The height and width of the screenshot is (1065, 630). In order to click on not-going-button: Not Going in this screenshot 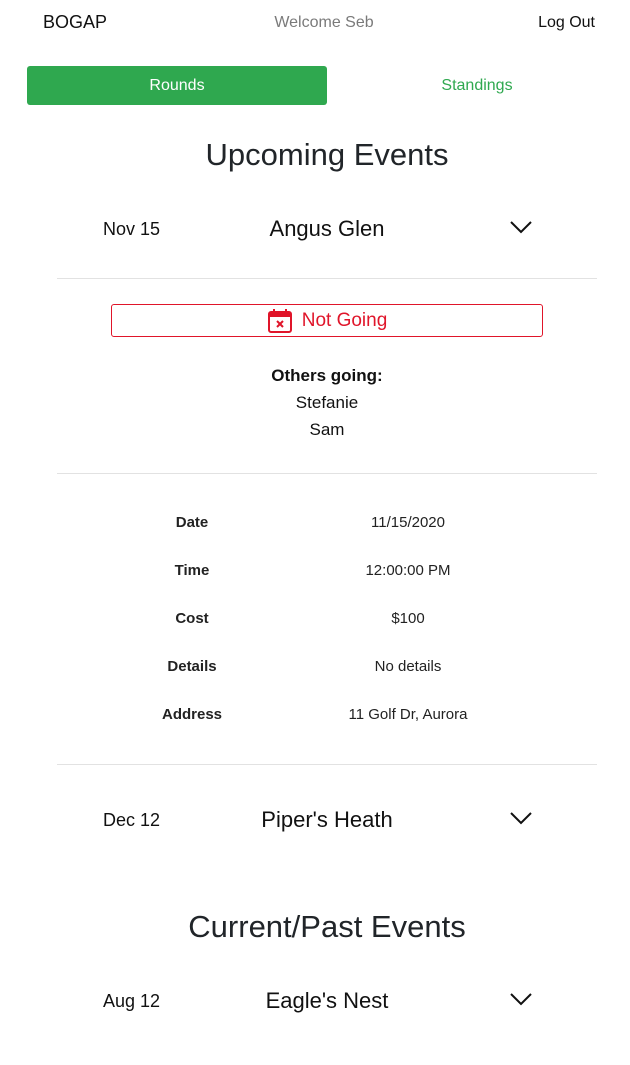, I will do `click(327, 320)`.